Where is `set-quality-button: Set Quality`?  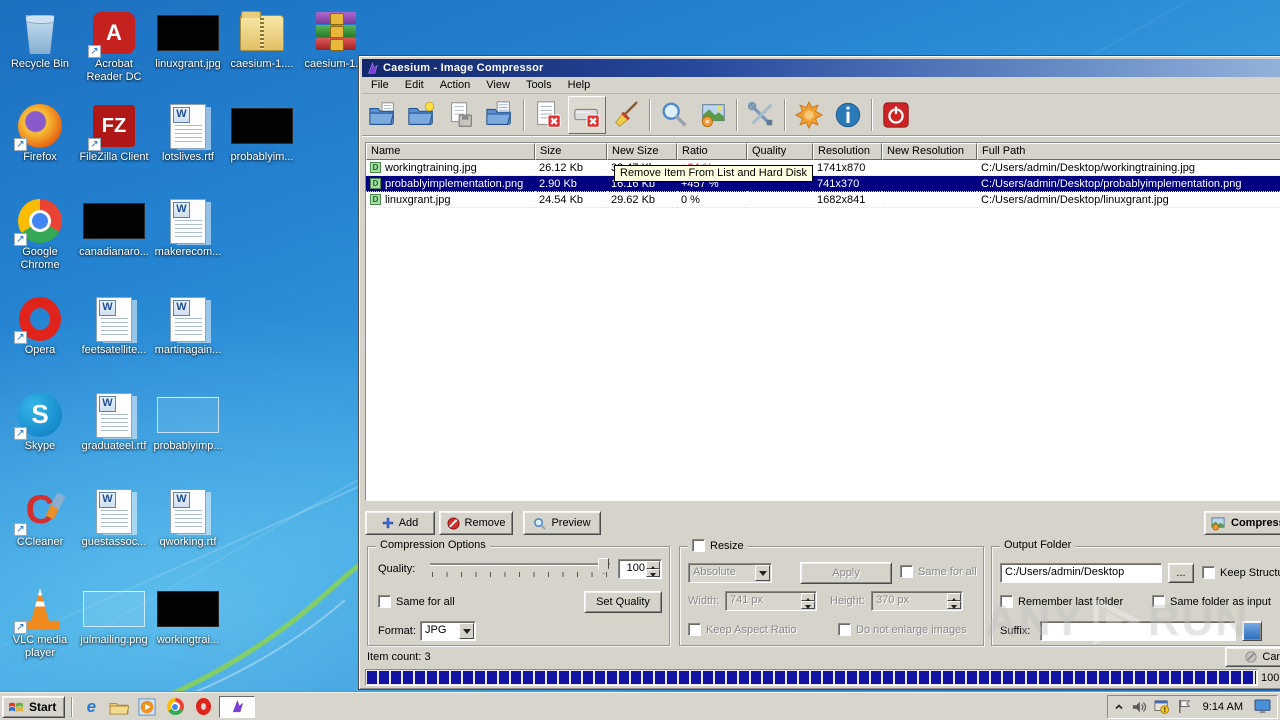
set-quality-button: Set Quality is located at coordinates (623, 602).